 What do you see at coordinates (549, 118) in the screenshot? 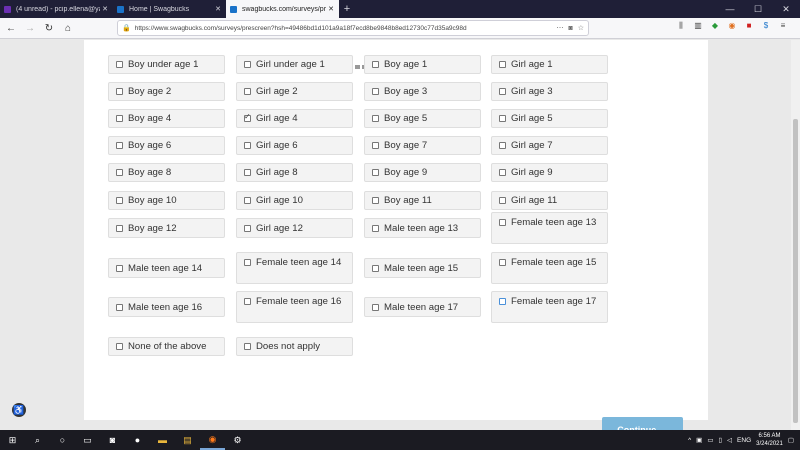
I see `survey-option: Girl age 5` at bounding box center [549, 118].